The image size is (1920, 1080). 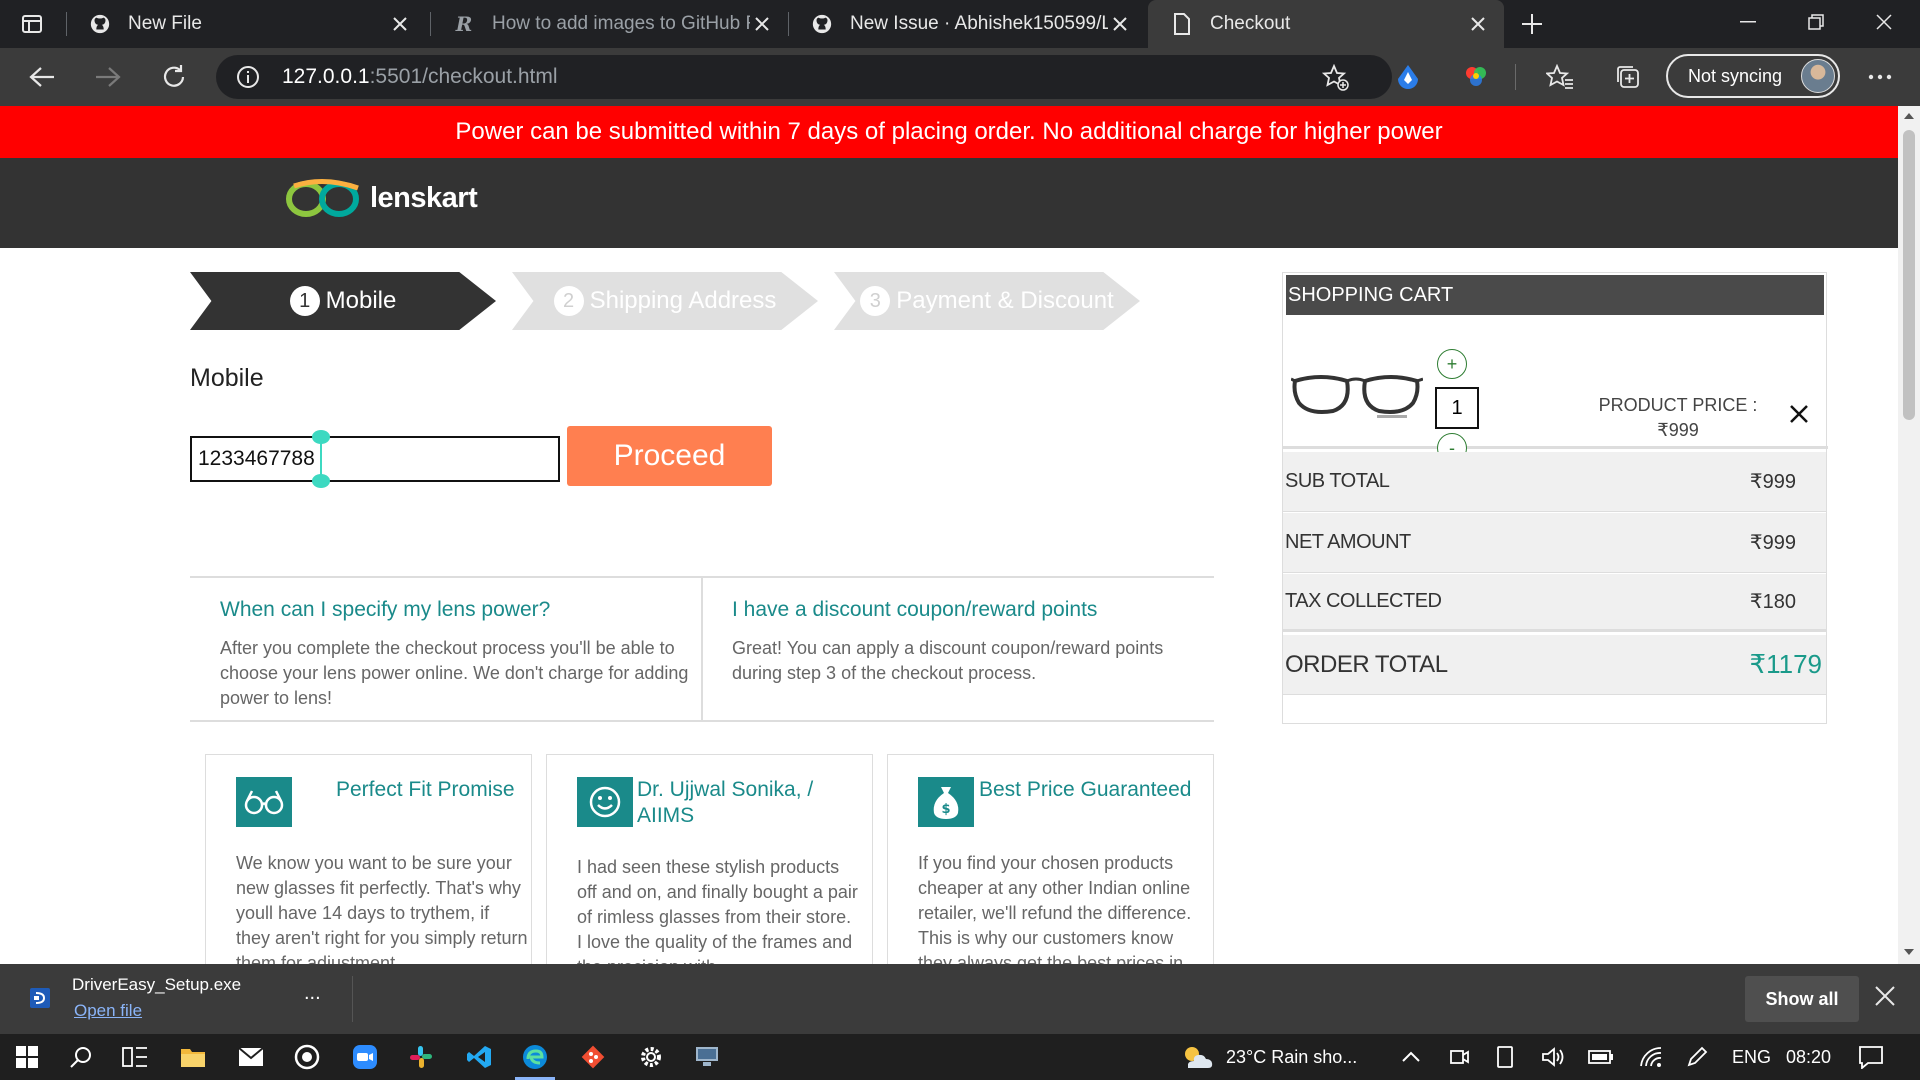 I want to click on meet-now-icon, so click(x=1459, y=1057).